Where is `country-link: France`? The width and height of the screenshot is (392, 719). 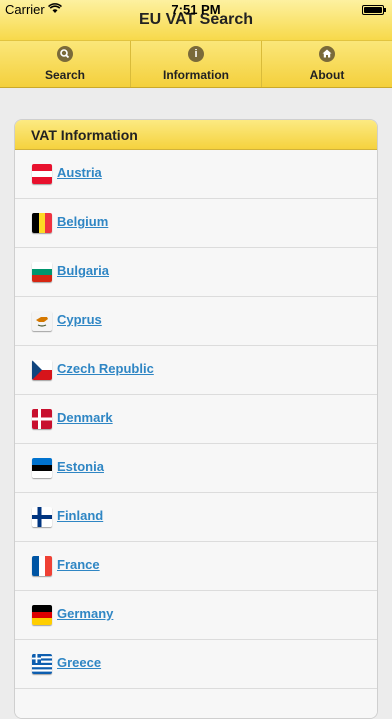 country-link: France is located at coordinates (78, 564).